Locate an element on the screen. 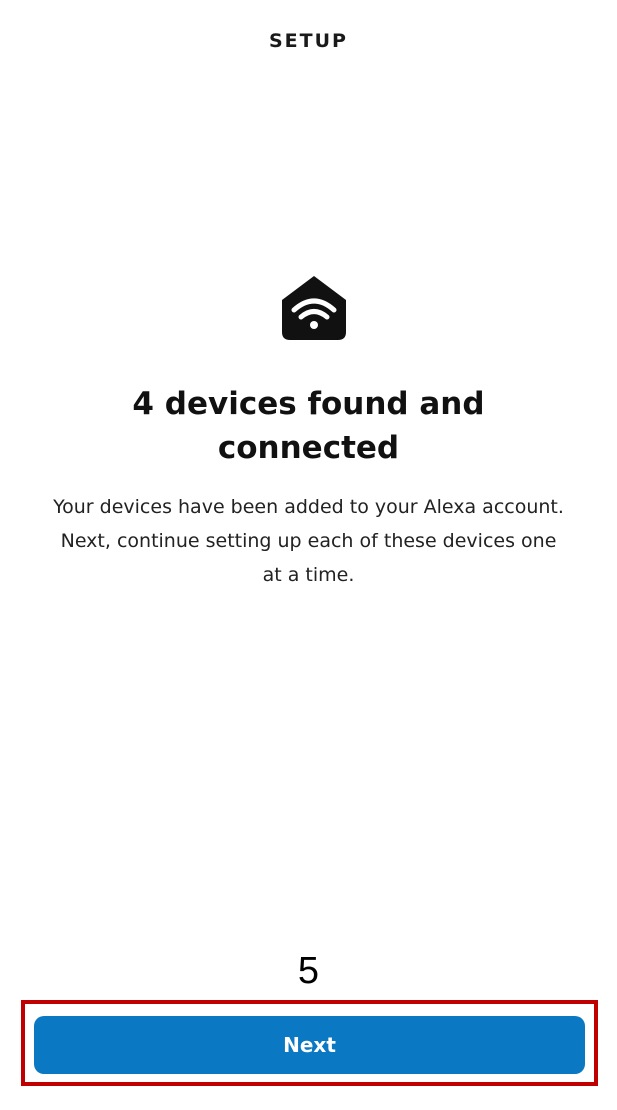  headline: 4 devices found and connected is located at coordinates (308, 426).